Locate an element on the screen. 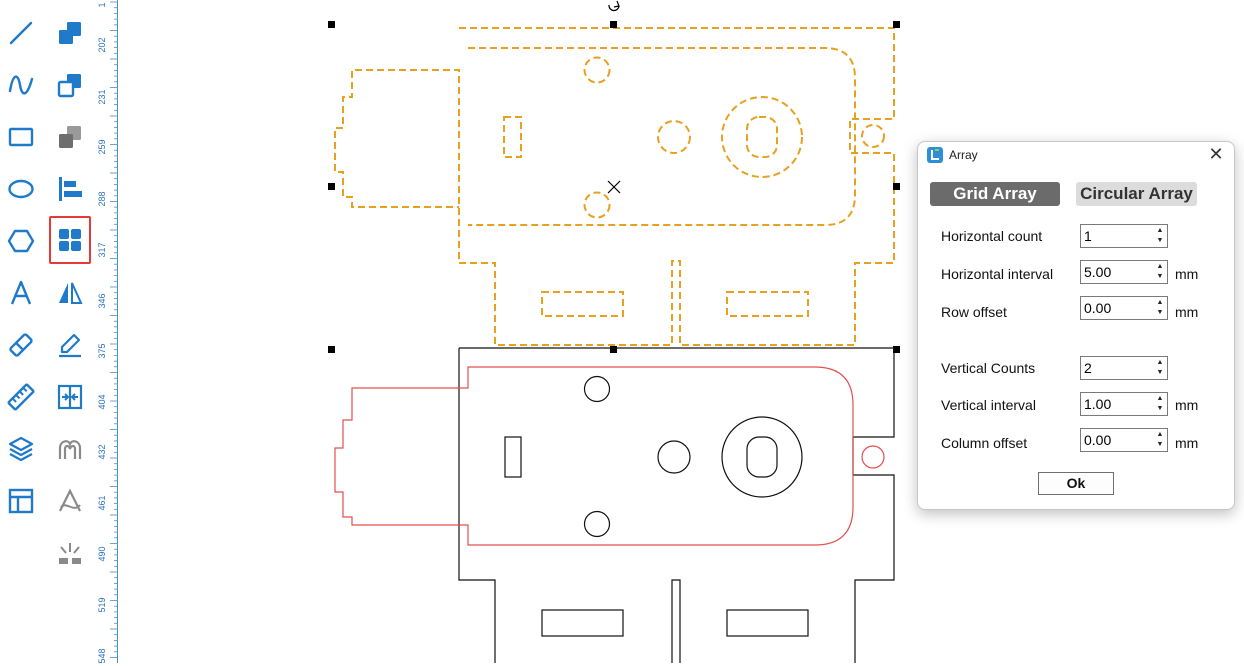 The width and height of the screenshot is (1244, 666). copy-tool-button is located at coordinates (70, 85).